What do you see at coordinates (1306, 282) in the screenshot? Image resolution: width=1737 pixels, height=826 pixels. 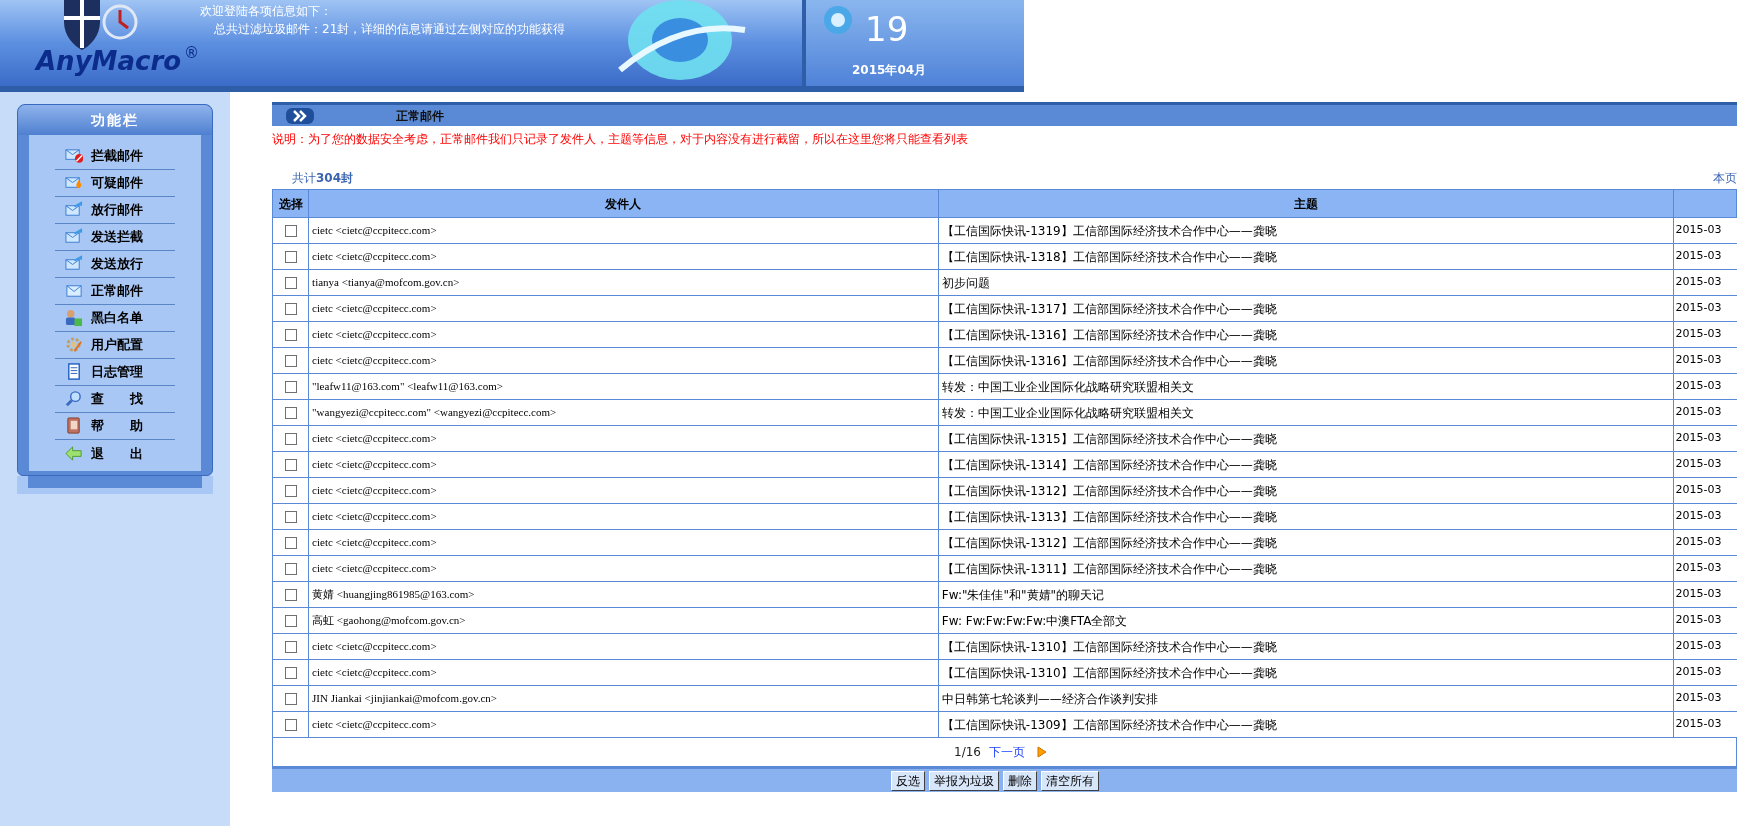 I see `subject-cell: 初步问题` at bounding box center [1306, 282].